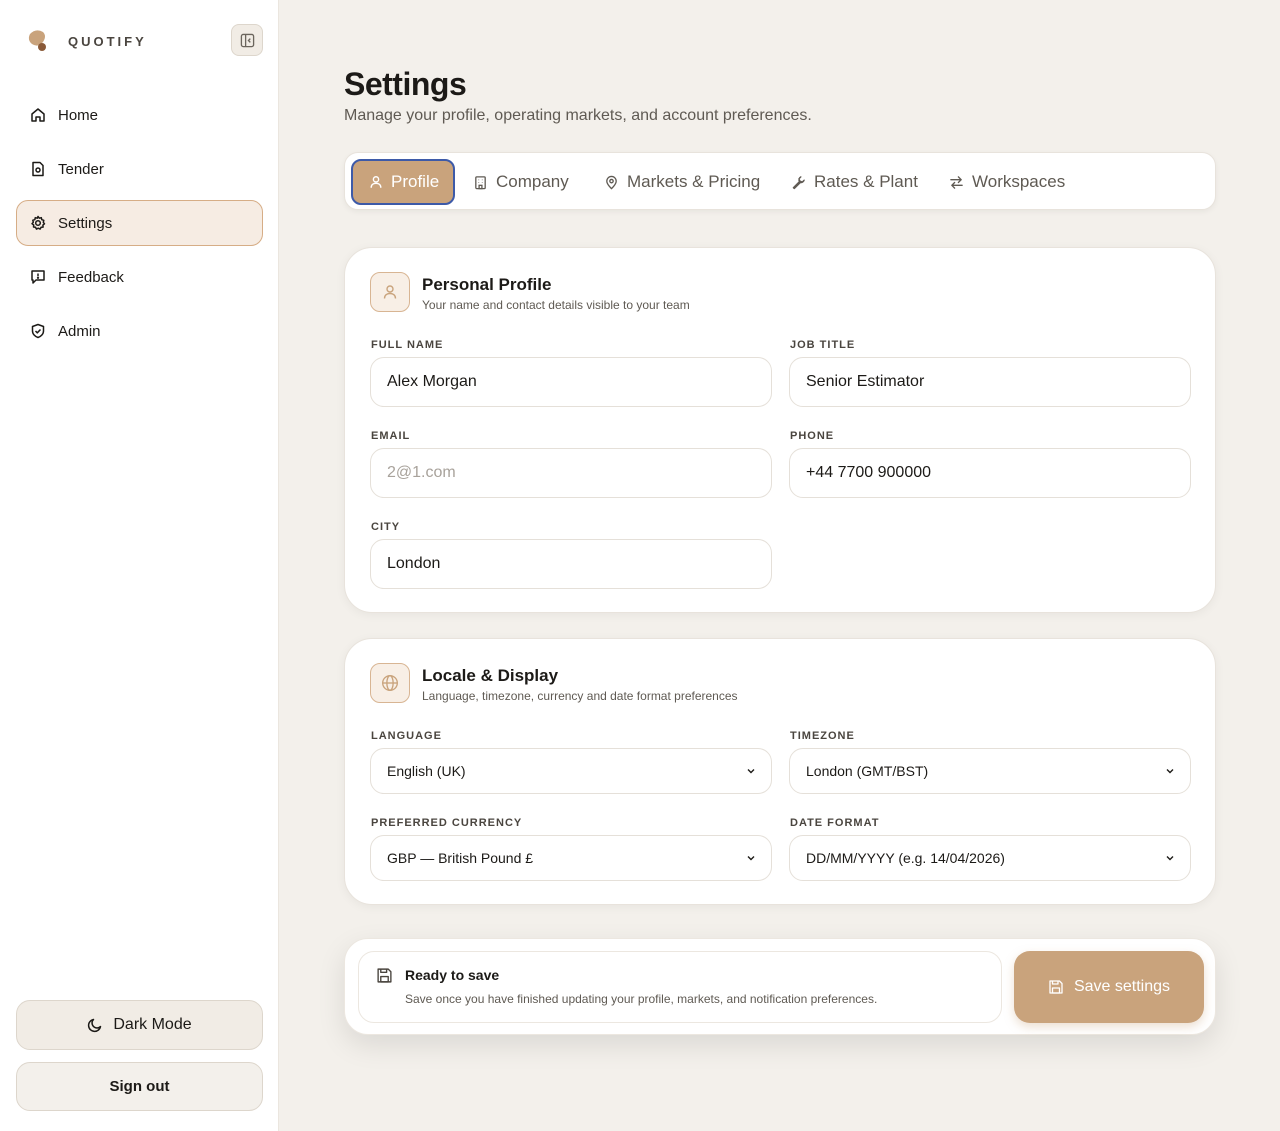 The width and height of the screenshot is (1280, 1131). What do you see at coordinates (823, 345) in the screenshot?
I see `job-title-label: JOB TITLE` at bounding box center [823, 345].